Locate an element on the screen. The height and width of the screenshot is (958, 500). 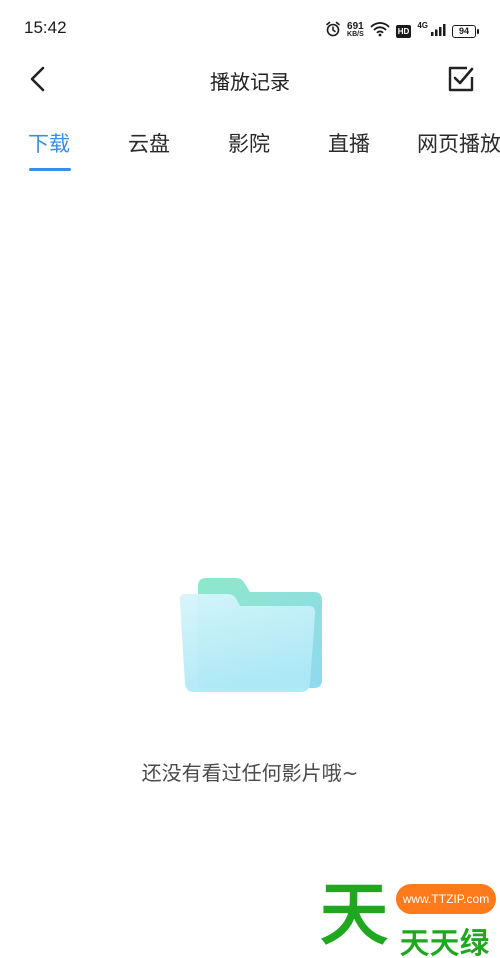
status-bar: 15:42 691 KB/S HD 4G 94 is located at coordinates (250, 30).